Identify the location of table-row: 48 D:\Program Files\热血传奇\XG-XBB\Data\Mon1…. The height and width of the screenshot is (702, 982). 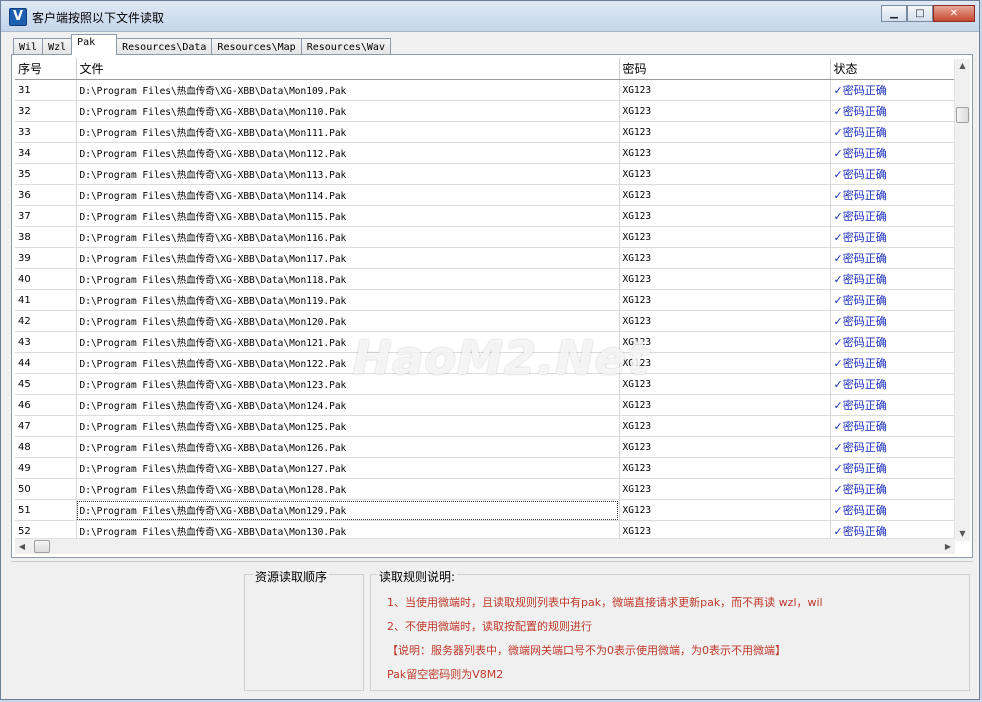
(485, 447).